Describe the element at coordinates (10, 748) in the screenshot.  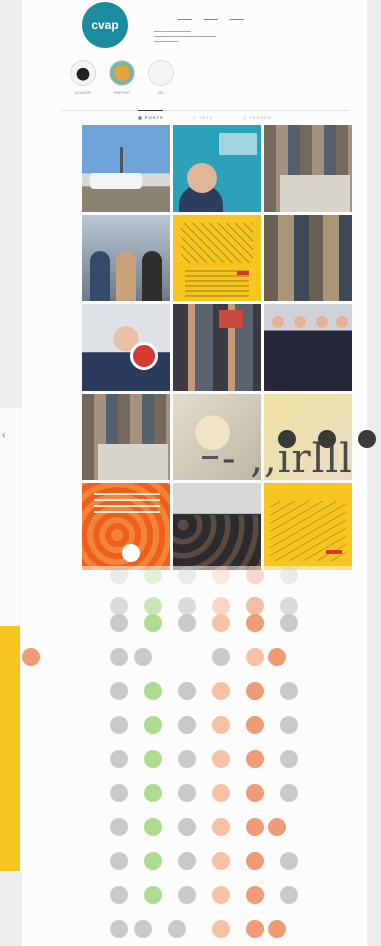
I see `left-card-yellow-panel` at that location.